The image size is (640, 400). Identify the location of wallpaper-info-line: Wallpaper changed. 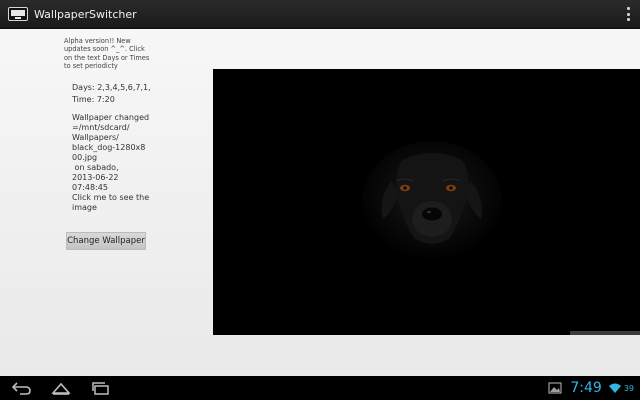
(111, 117).